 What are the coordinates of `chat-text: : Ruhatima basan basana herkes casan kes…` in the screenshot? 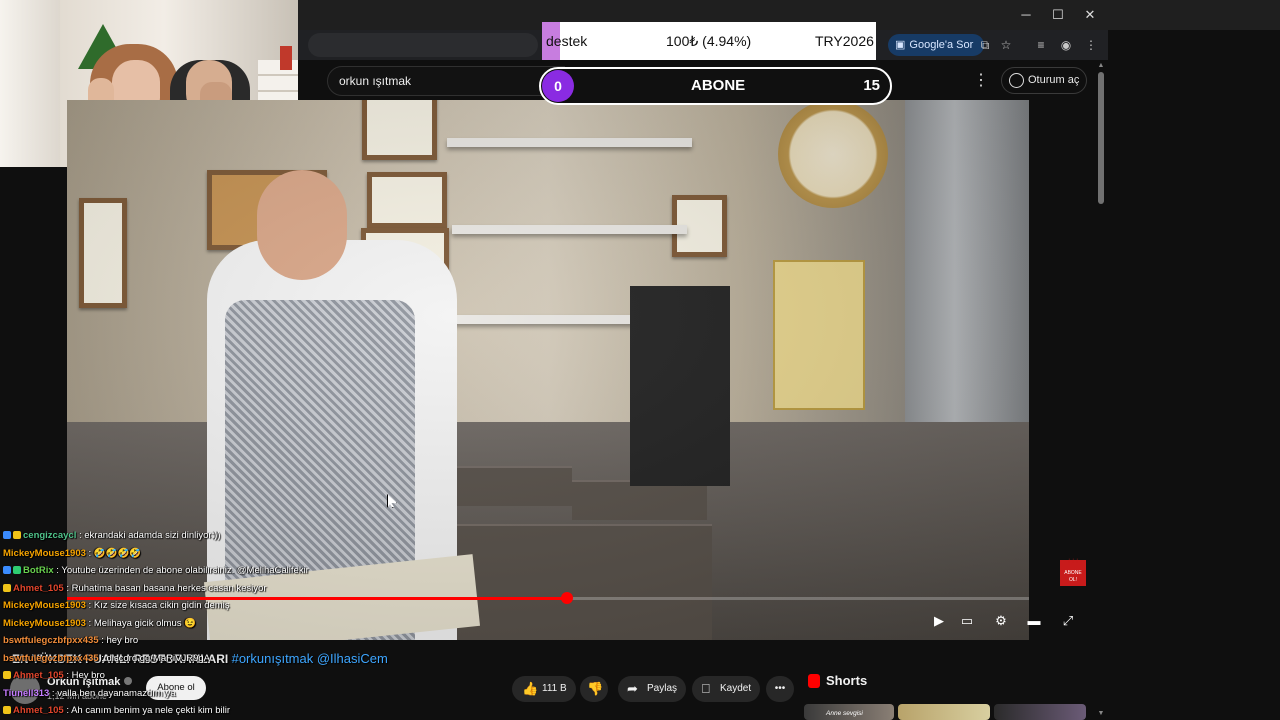 It's located at (165, 588).